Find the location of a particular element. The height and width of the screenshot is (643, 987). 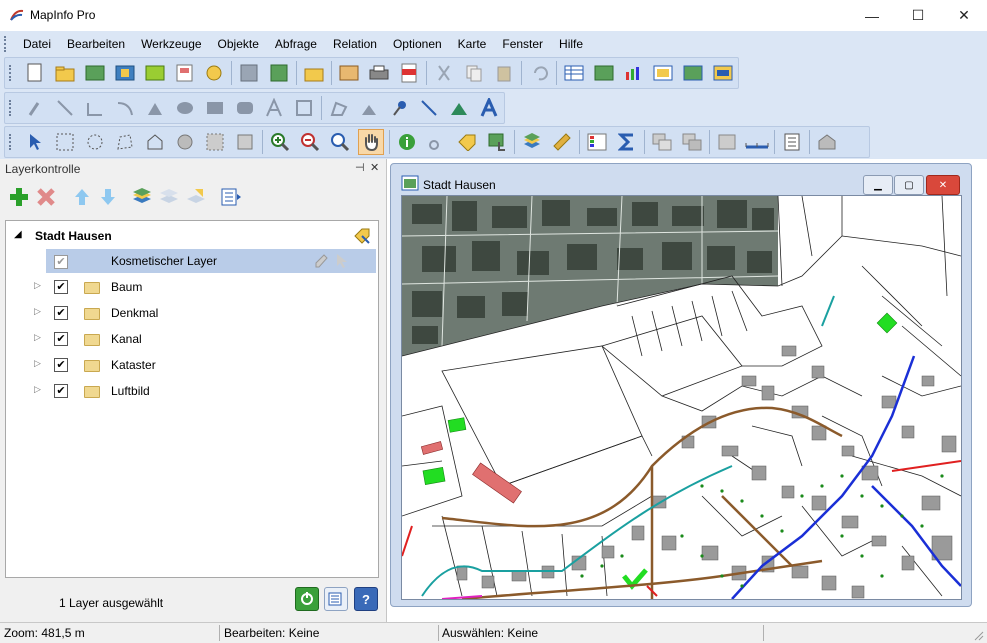

rectangle-tool-icon is located at coordinates (215, 108).